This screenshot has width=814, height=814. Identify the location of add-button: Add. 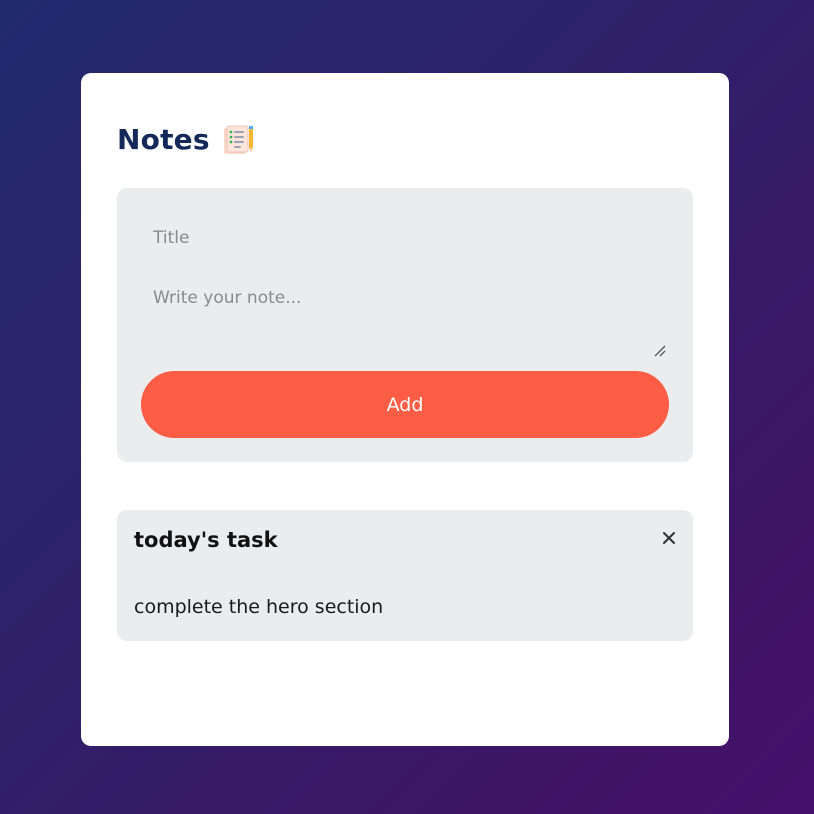
(405, 404).